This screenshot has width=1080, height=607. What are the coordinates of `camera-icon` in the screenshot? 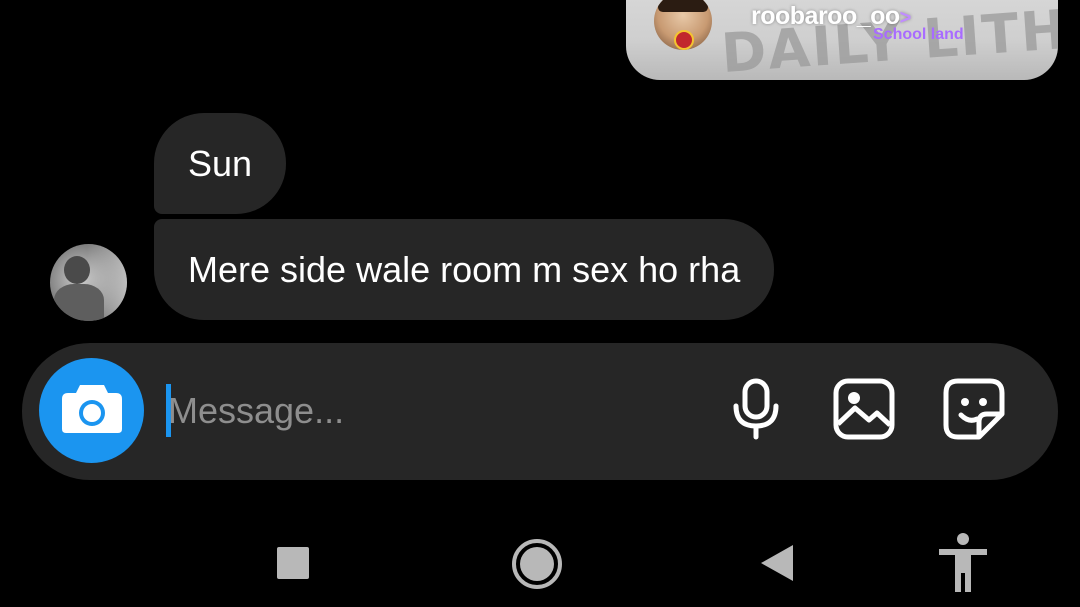 It's located at (92, 410).